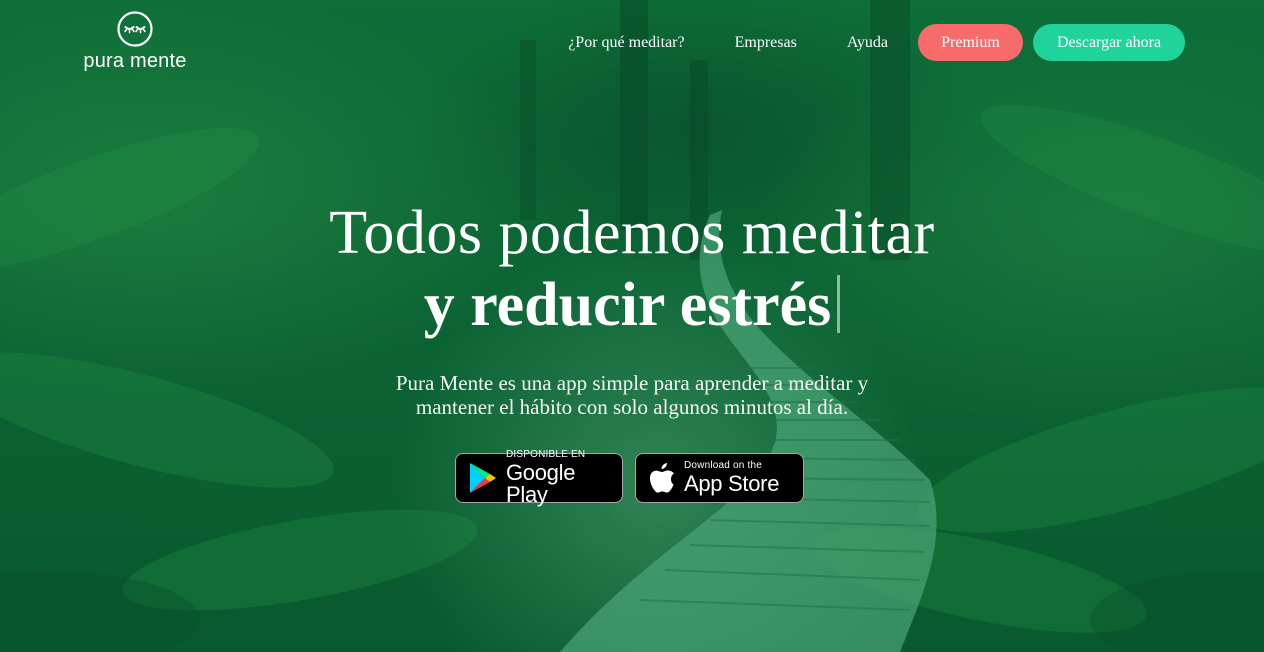  I want to click on google-play-label: Google Play, so click(541, 483).